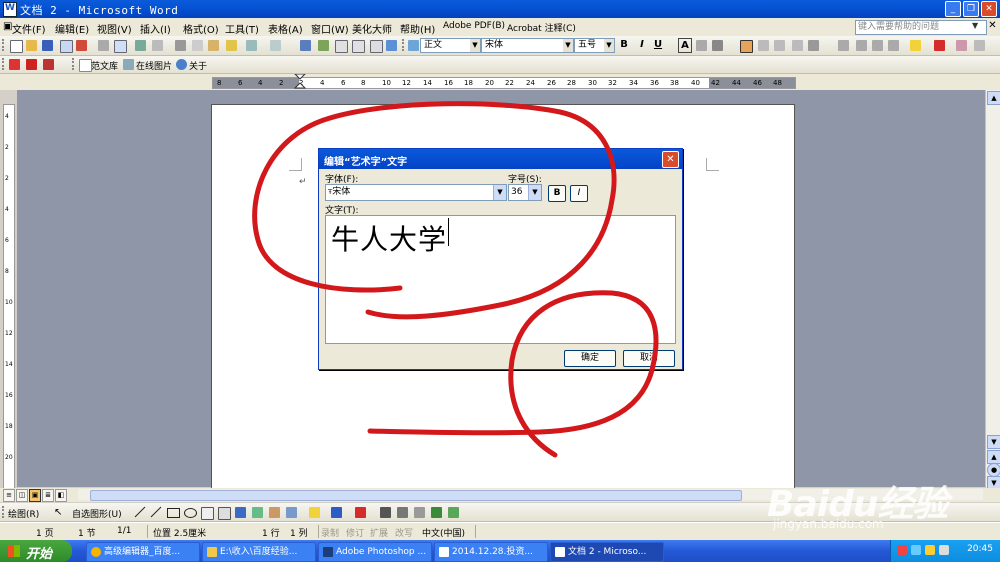  Describe the element at coordinates (989, 9) in the screenshot. I see `close-icon: ✕` at that location.